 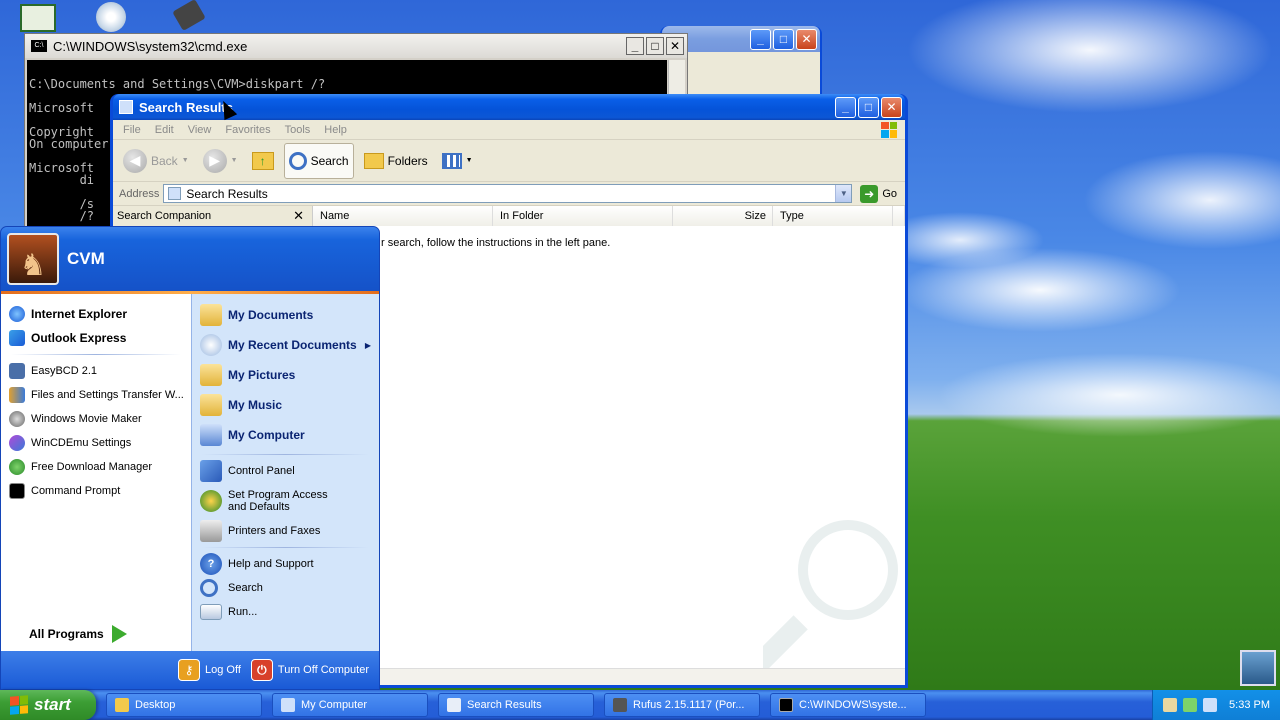 What do you see at coordinates (833, 216) in the screenshot?
I see `column-type: Type` at bounding box center [833, 216].